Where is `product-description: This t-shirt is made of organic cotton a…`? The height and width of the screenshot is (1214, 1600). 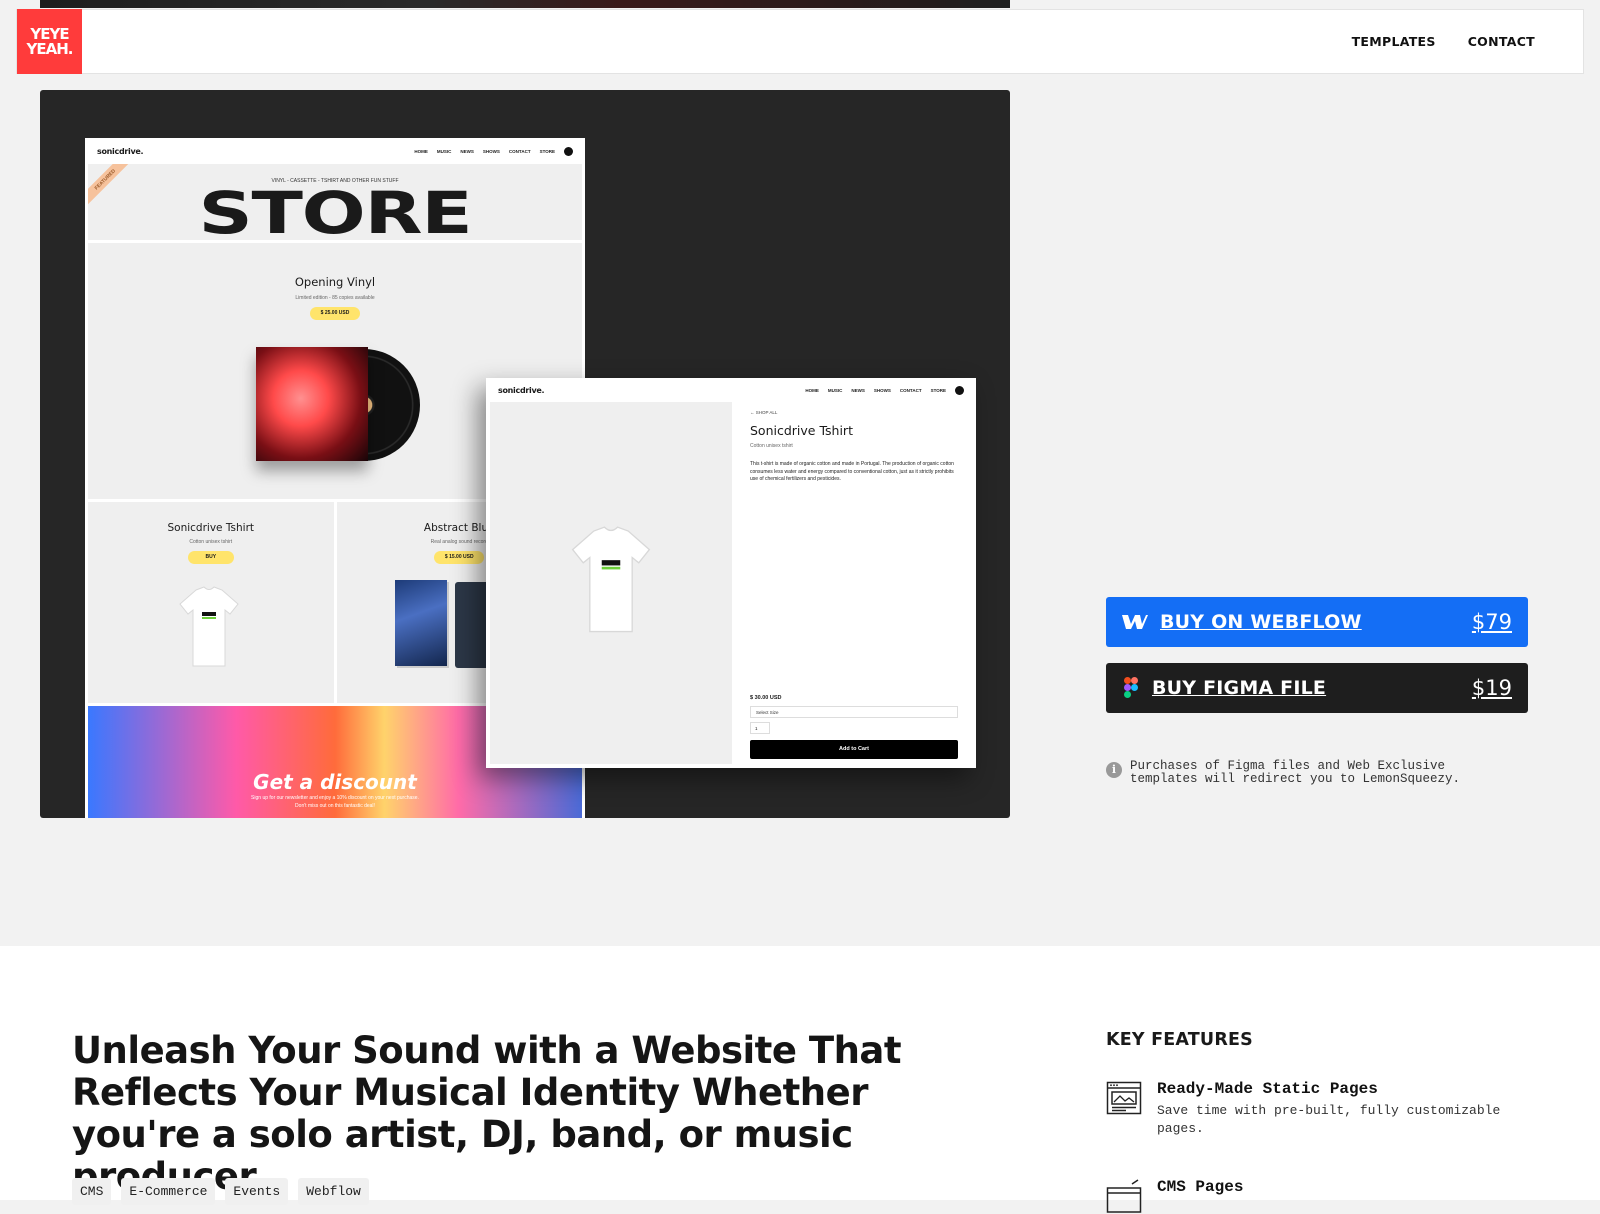
product-description: This t-shirt is made of organic cotton a… is located at coordinates (852, 471).